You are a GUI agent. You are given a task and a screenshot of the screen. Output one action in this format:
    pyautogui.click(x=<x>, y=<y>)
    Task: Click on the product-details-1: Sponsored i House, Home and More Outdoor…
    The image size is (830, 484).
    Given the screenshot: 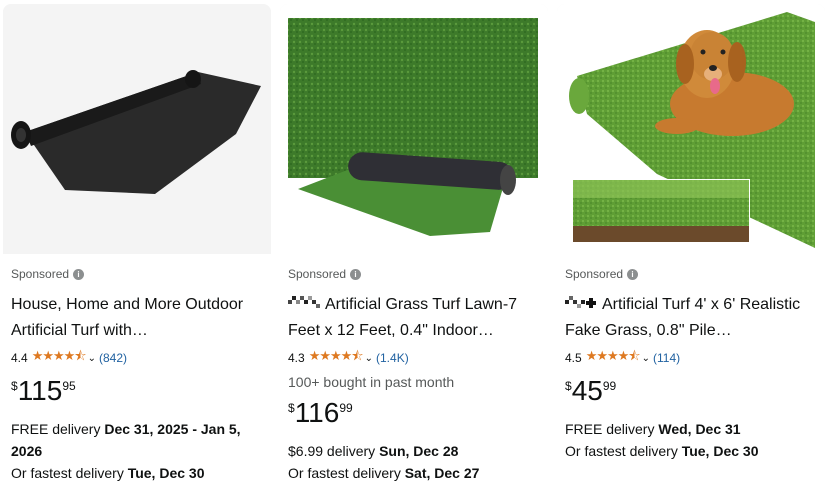 What is the action you would take?
    pyautogui.click(x=138, y=375)
    